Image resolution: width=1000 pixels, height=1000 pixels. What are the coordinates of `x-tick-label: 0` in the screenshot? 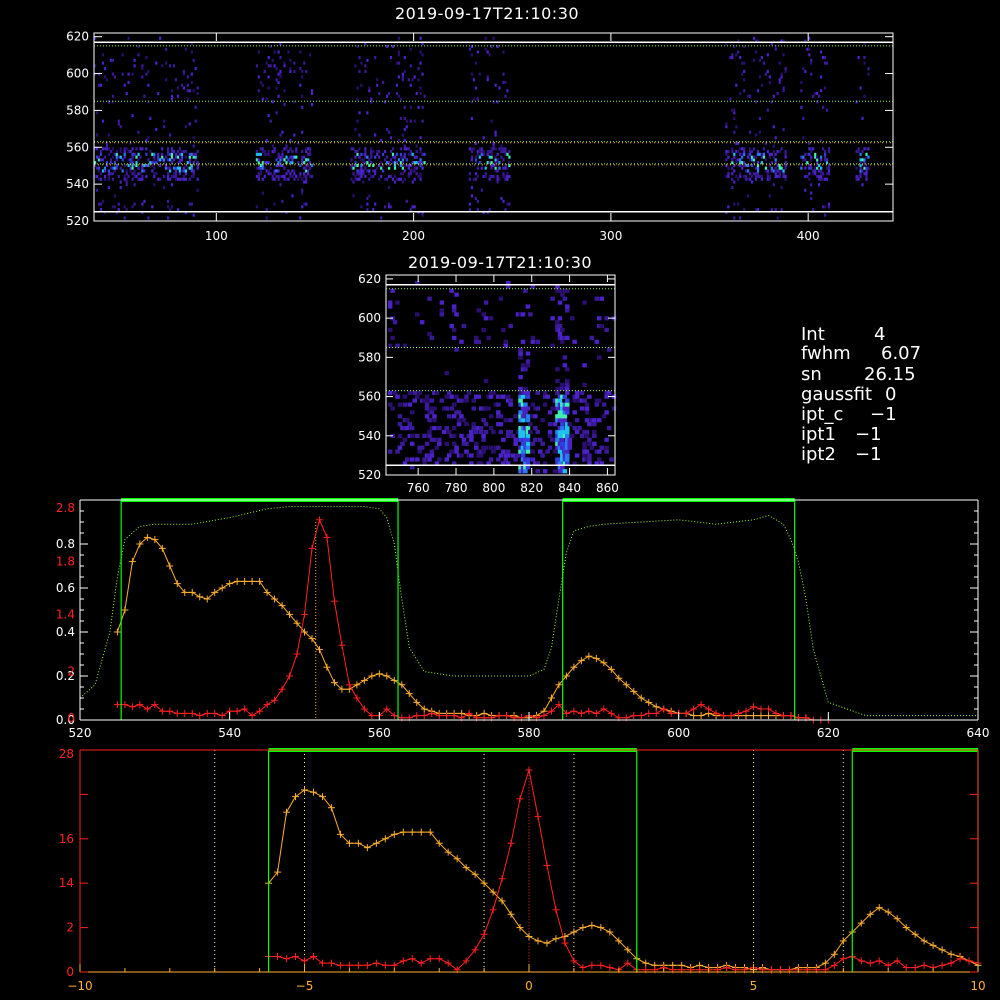 It's located at (529, 986).